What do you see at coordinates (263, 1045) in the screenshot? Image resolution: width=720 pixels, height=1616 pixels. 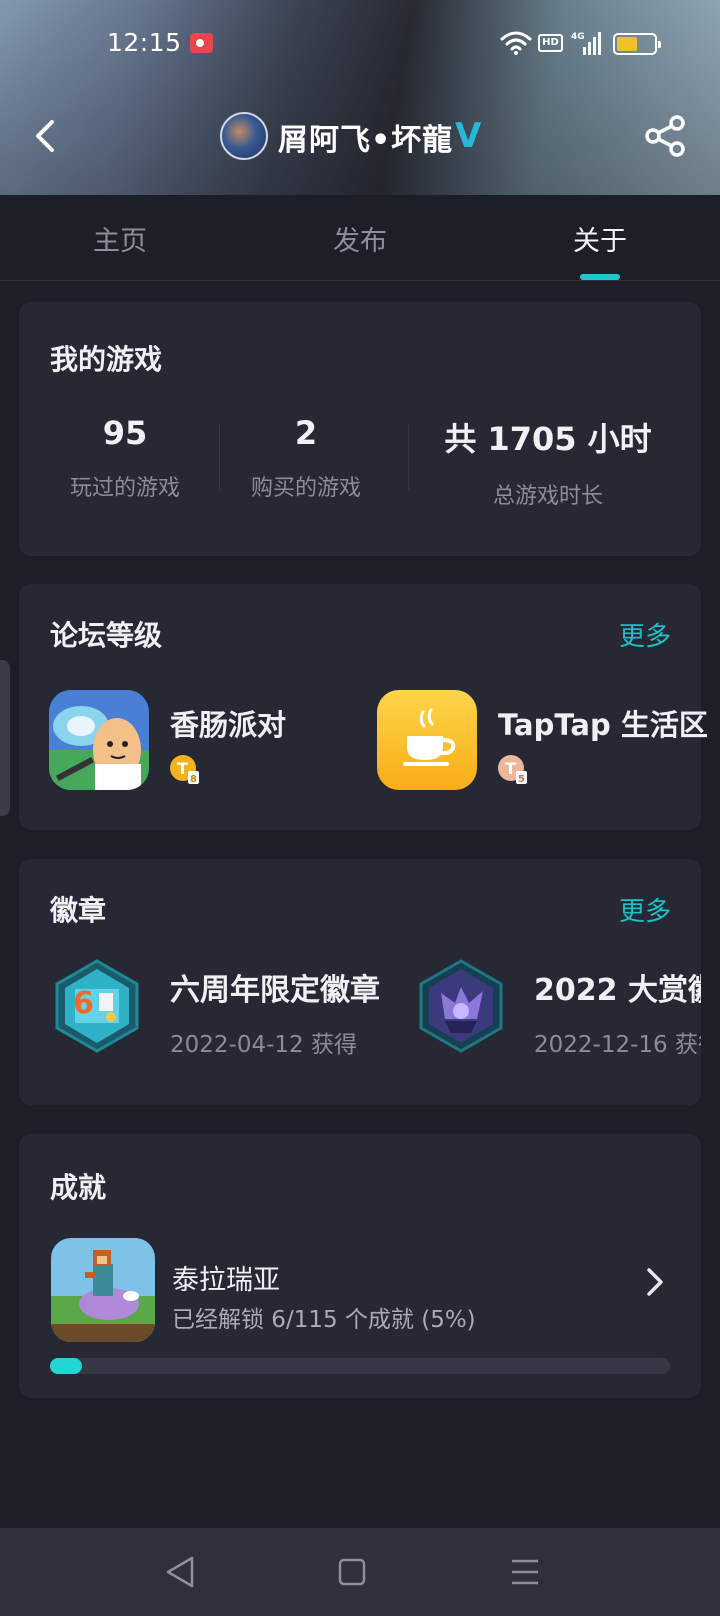 I see `badge-date: 2022-04-12 获得` at bounding box center [263, 1045].